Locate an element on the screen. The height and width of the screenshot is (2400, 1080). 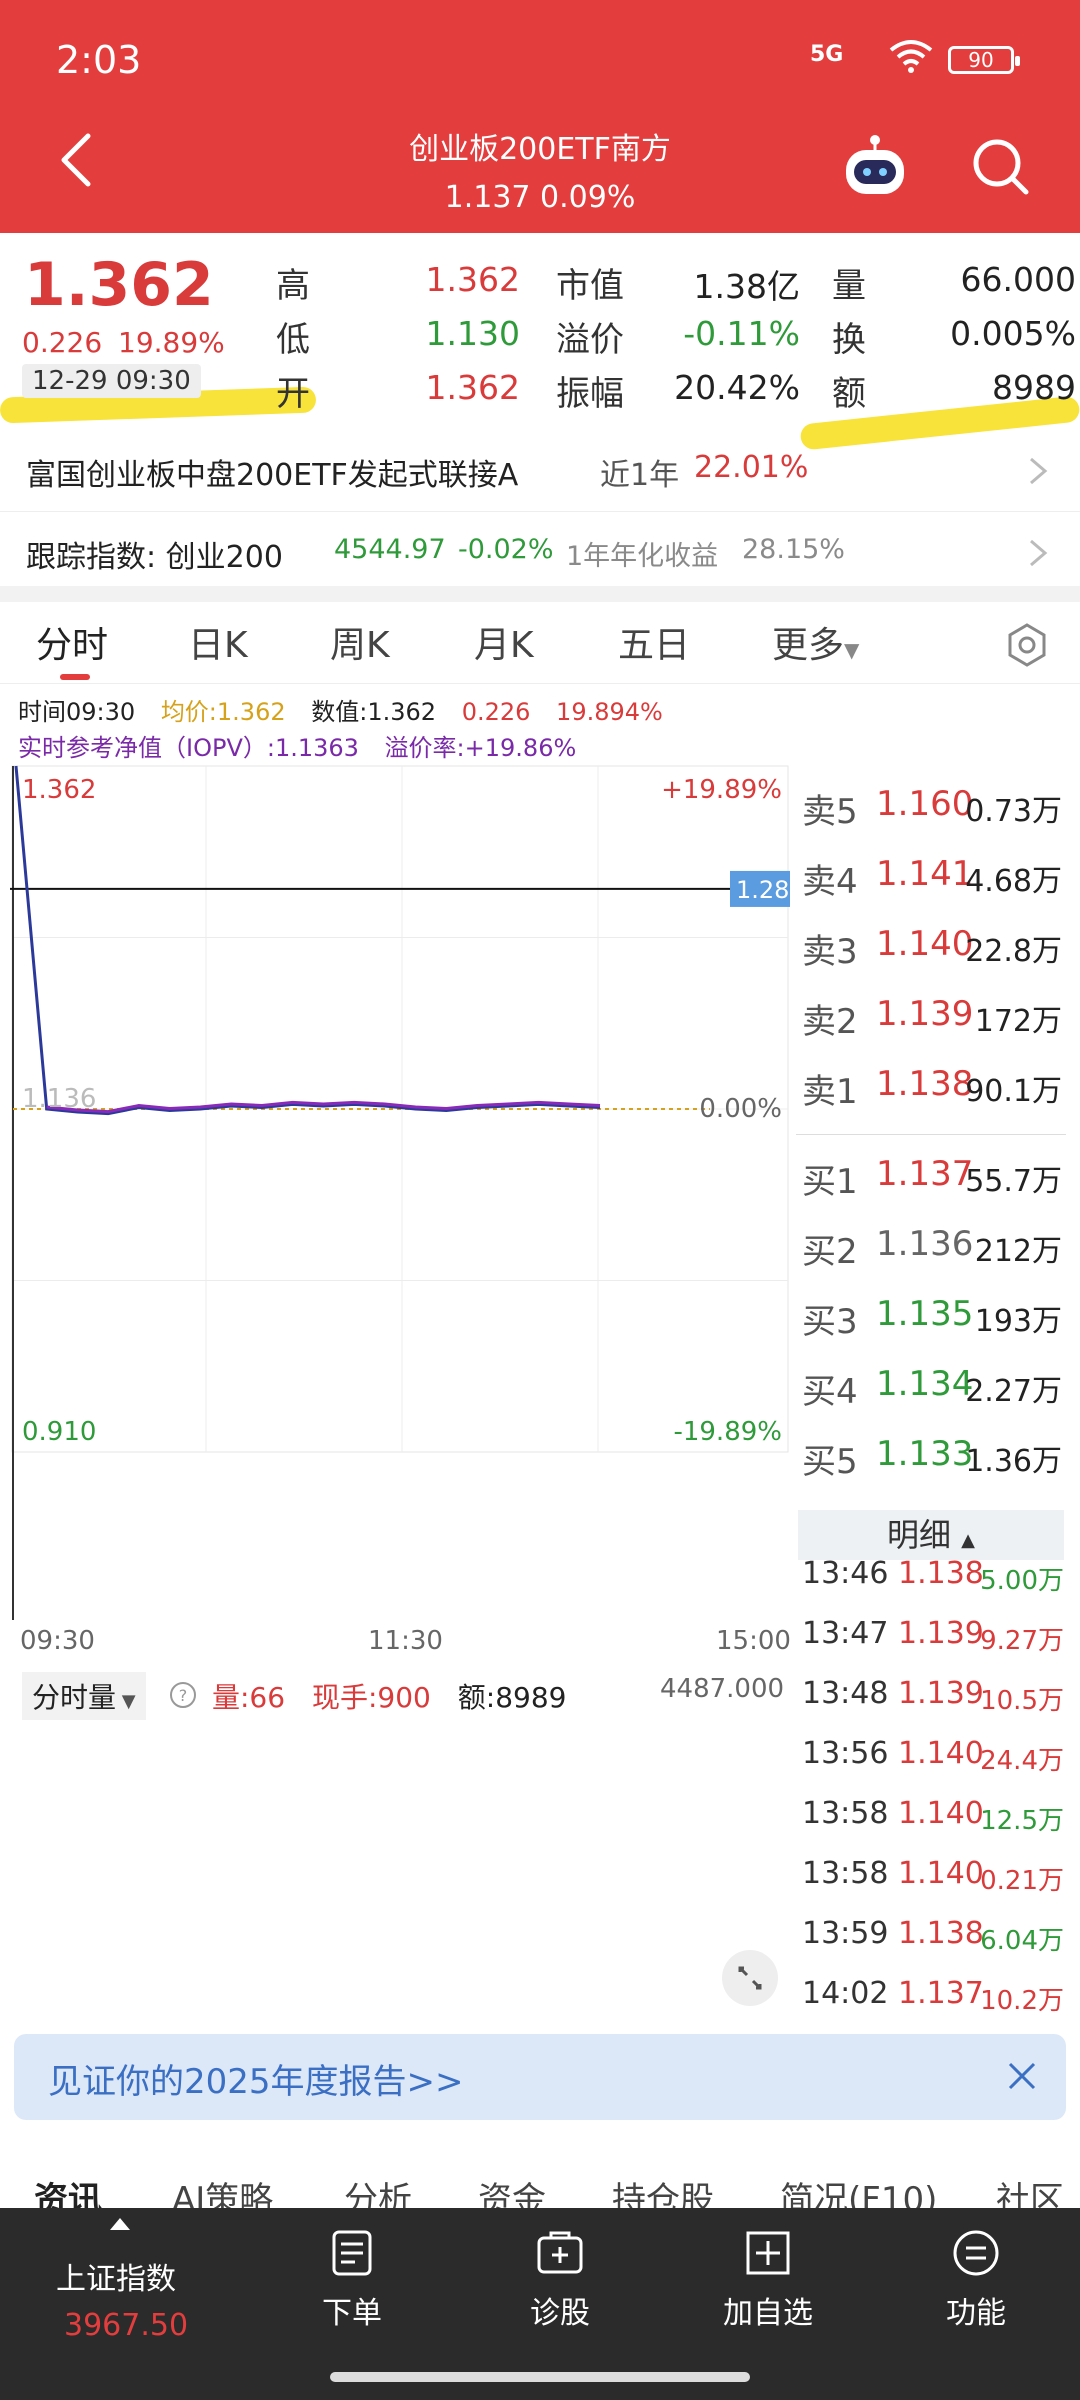
tab-holdings: 持仓股 is located at coordinates (663, 2190).